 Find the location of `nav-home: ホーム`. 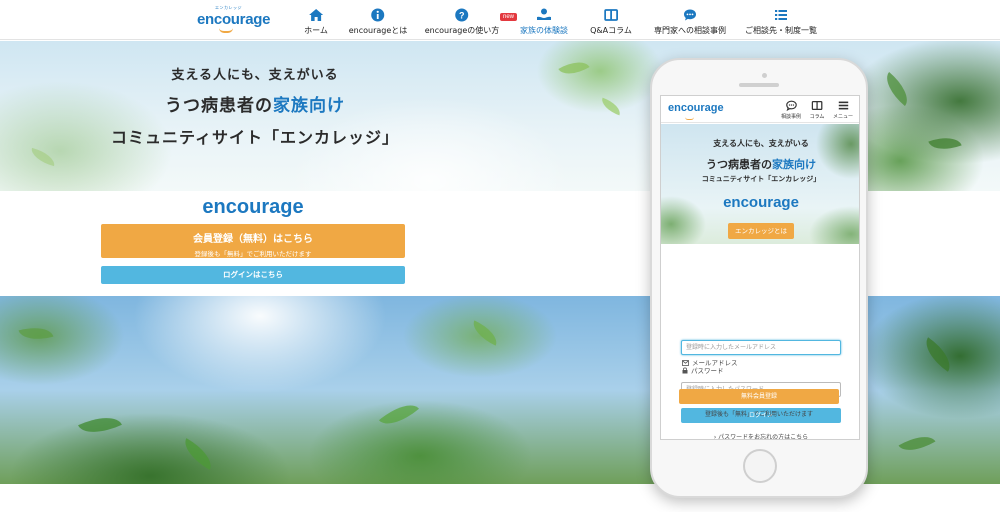

nav-home: ホーム is located at coordinates (316, 22).